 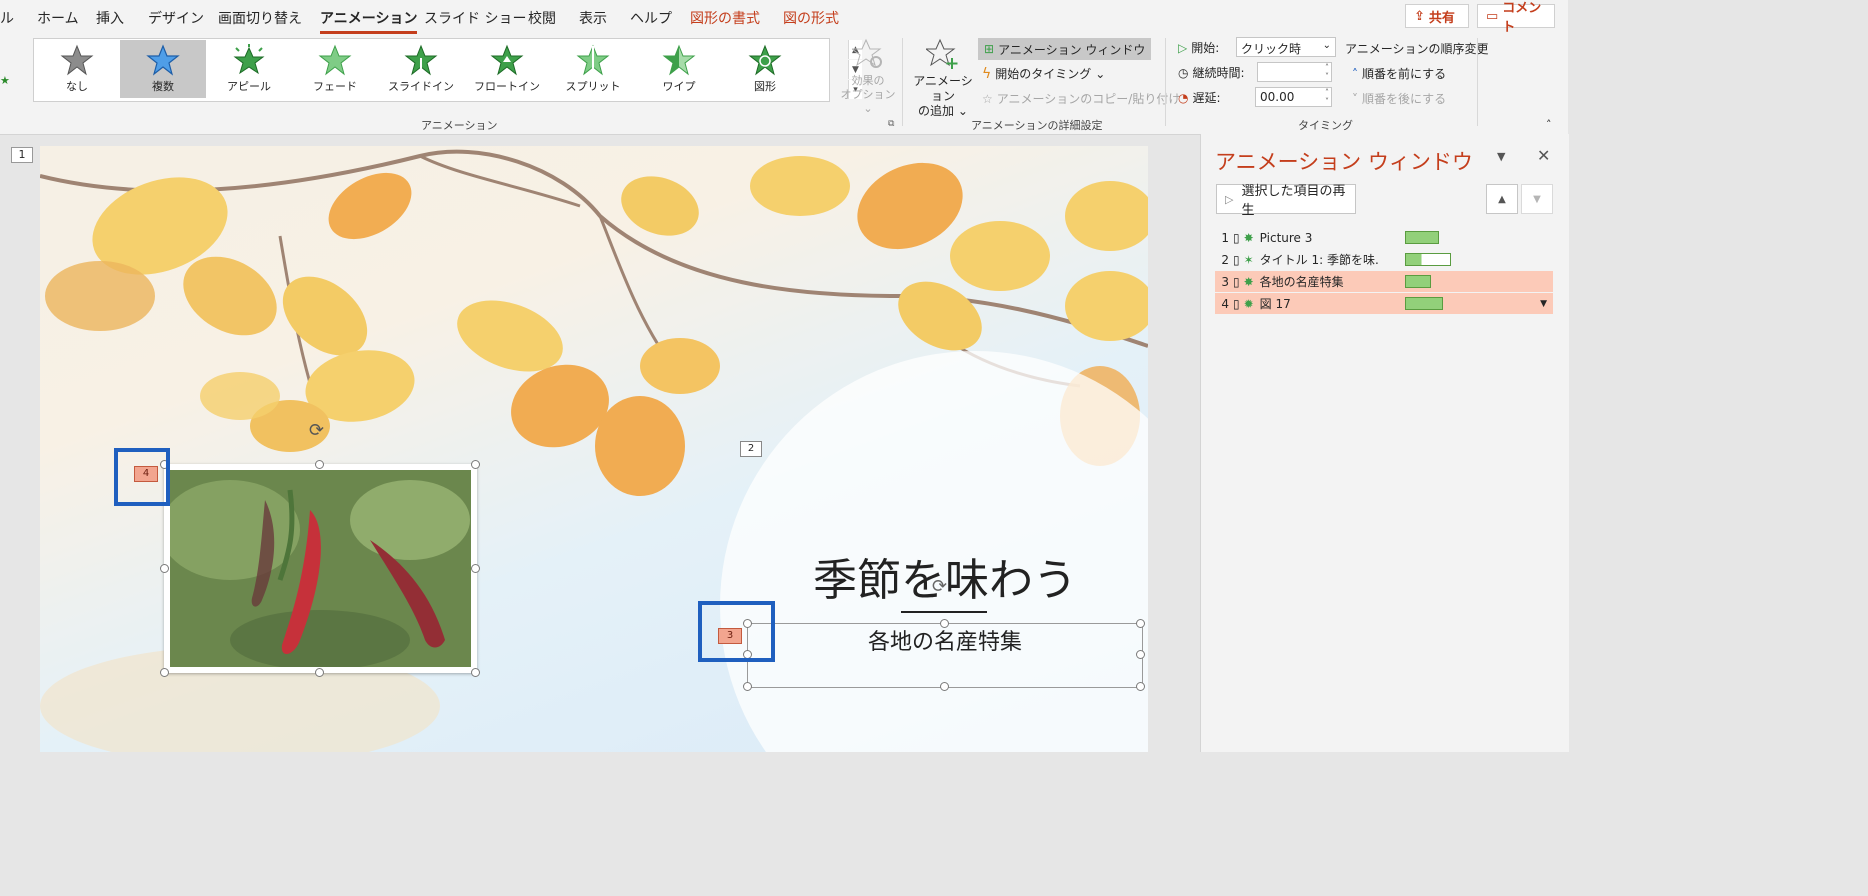 What do you see at coordinates (1543, 155) in the screenshot?
I see `close-icon: ✕` at bounding box center [1543, 155].